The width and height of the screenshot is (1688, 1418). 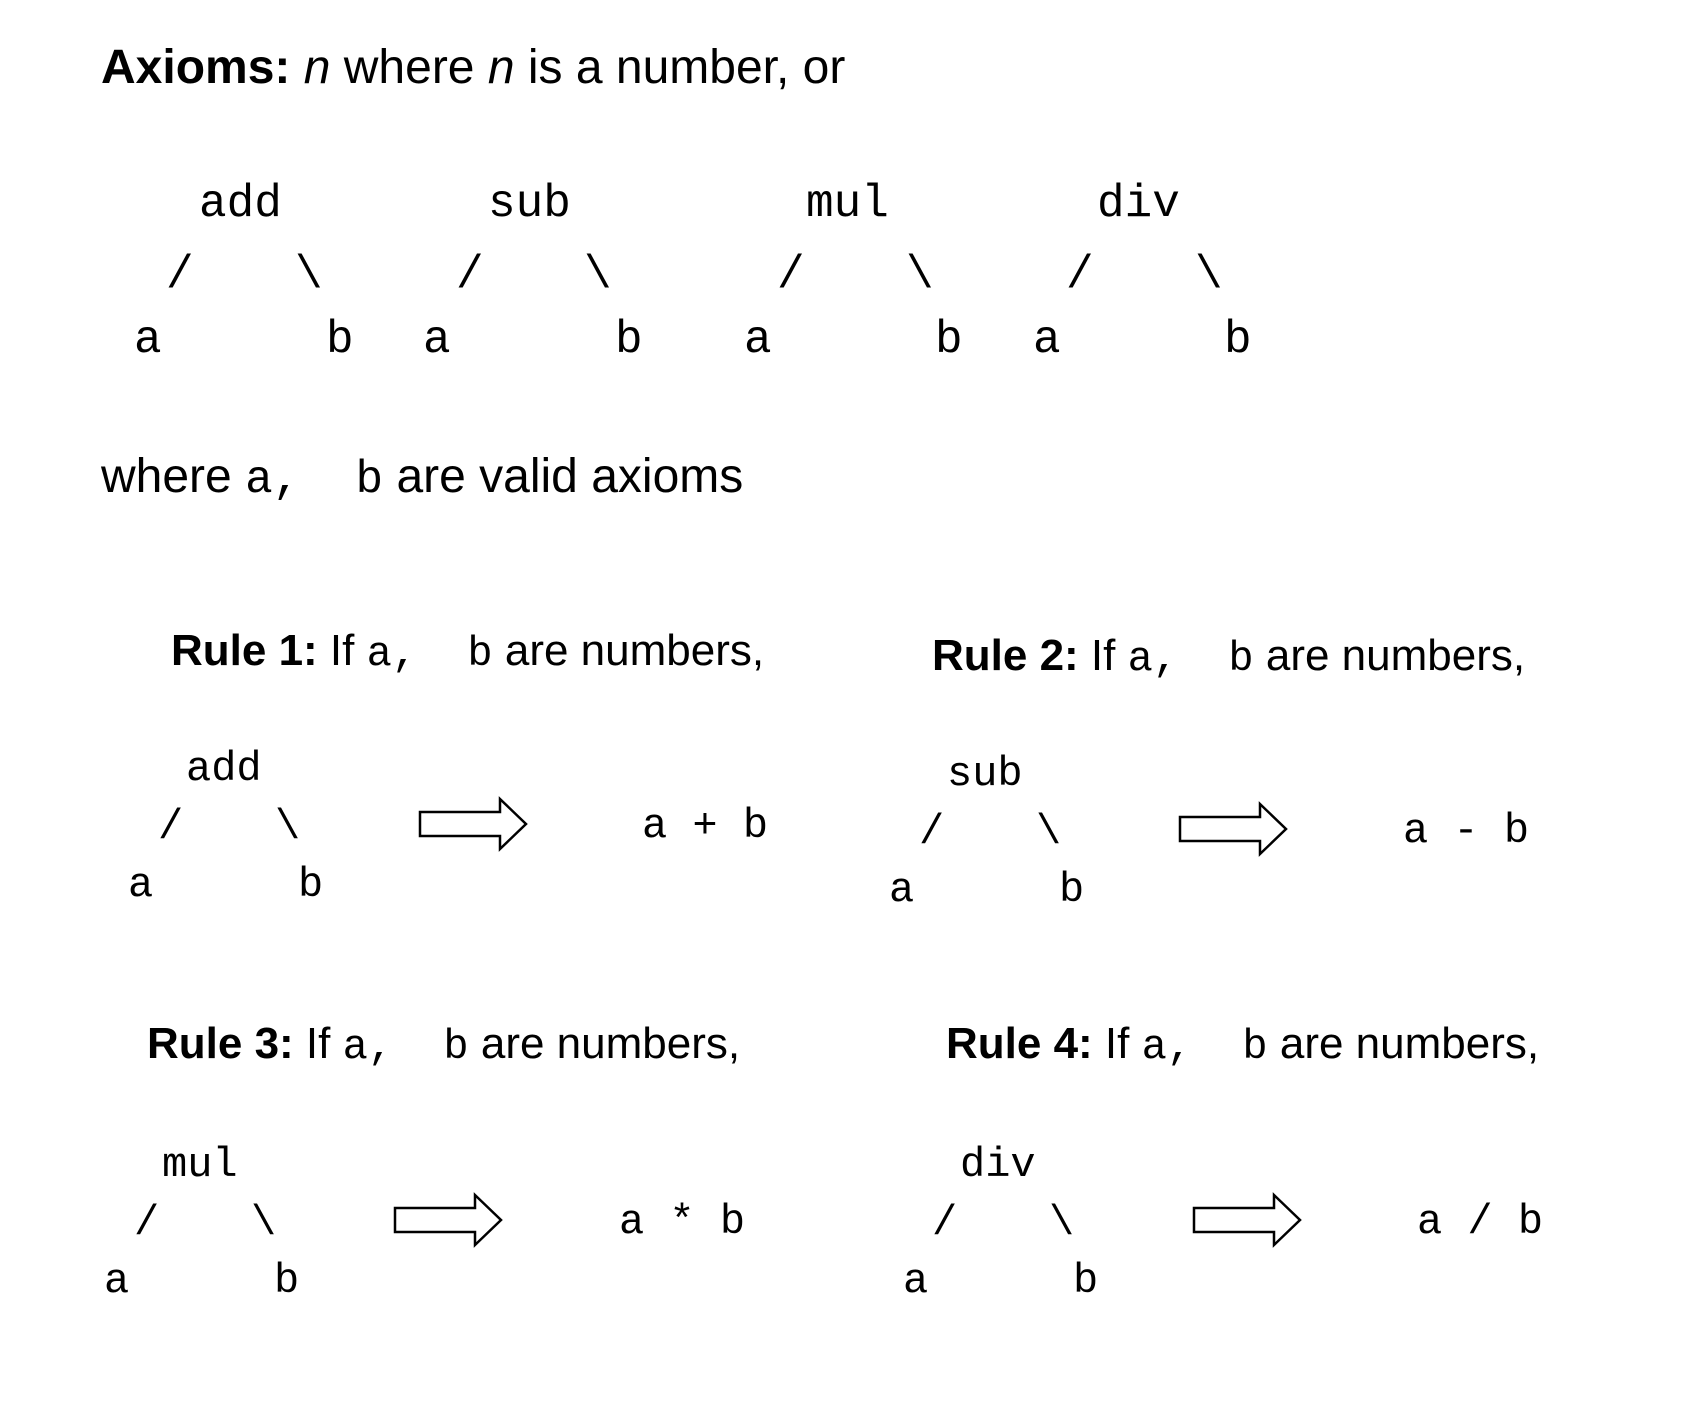 What do you see at coordinates (1480, 1222) in the screenshot?
I see `rule-result: a / b` at bounding box center [1480, 1222].